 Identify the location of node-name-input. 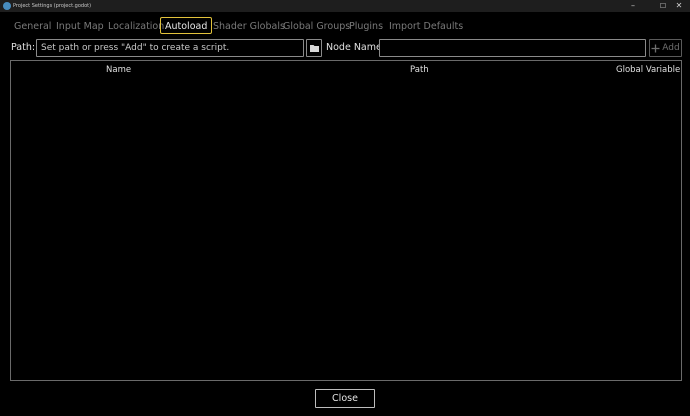
(512, 48).